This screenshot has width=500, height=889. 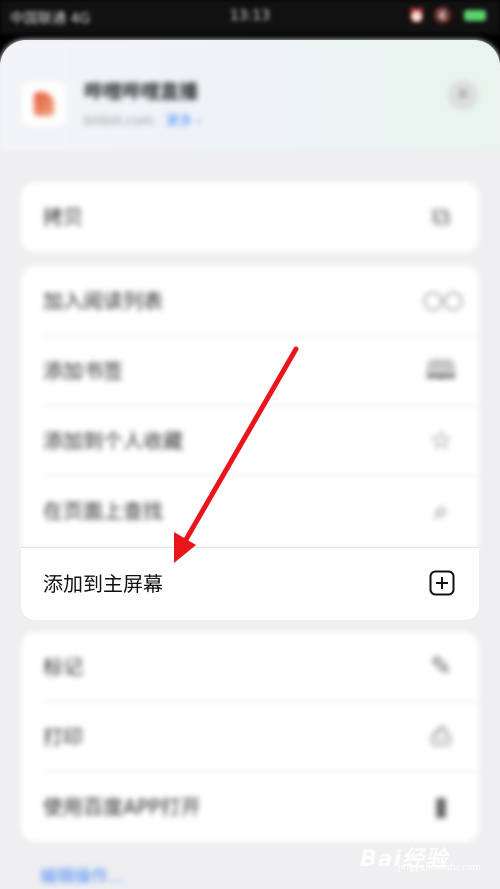 I want to click on watermark-url: jingyan.baidu.com, so click(x=440, y=868).